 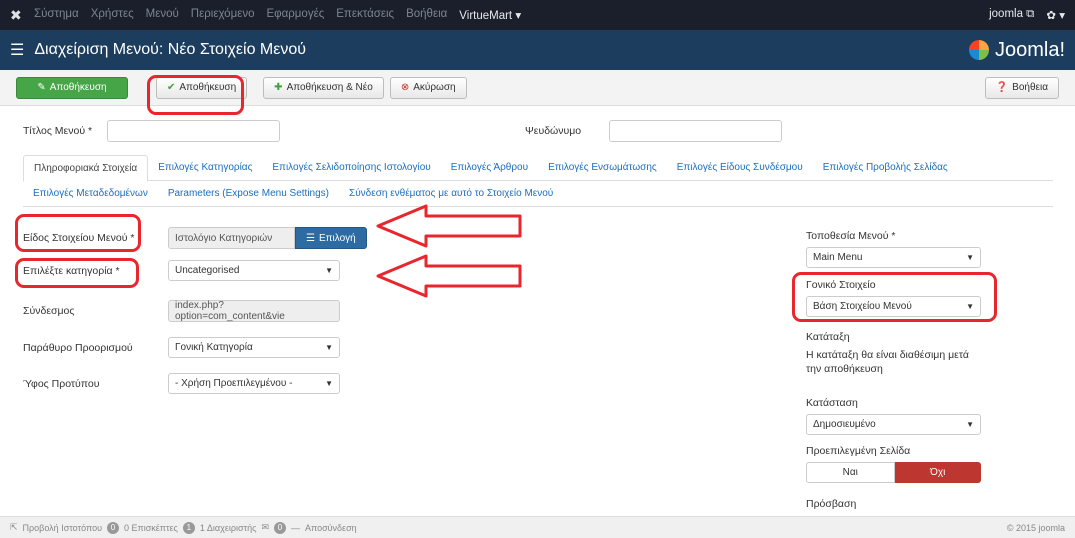 I want to click on highlight-parent-item, so click(x=894, y=297).